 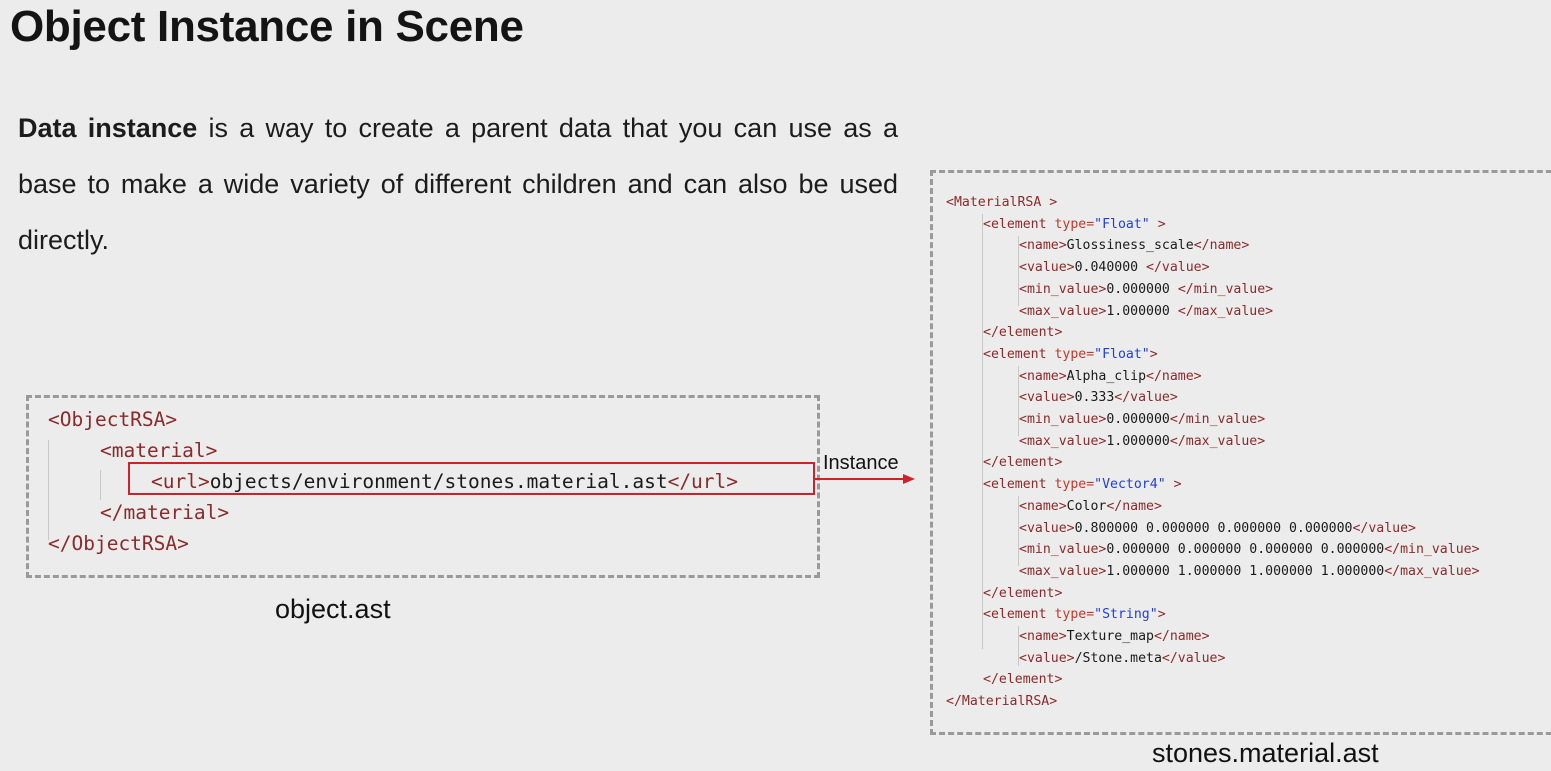 What do you see at coordinates (861, 463) in the screenshot?
I see `instance-label: Instance` at bounding box center [861, 463].